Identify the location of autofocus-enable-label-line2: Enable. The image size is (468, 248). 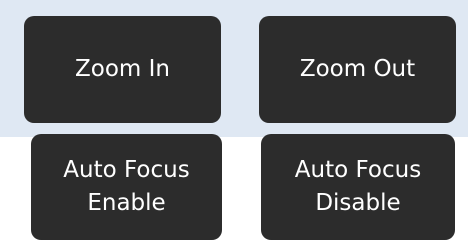
(126, 203).